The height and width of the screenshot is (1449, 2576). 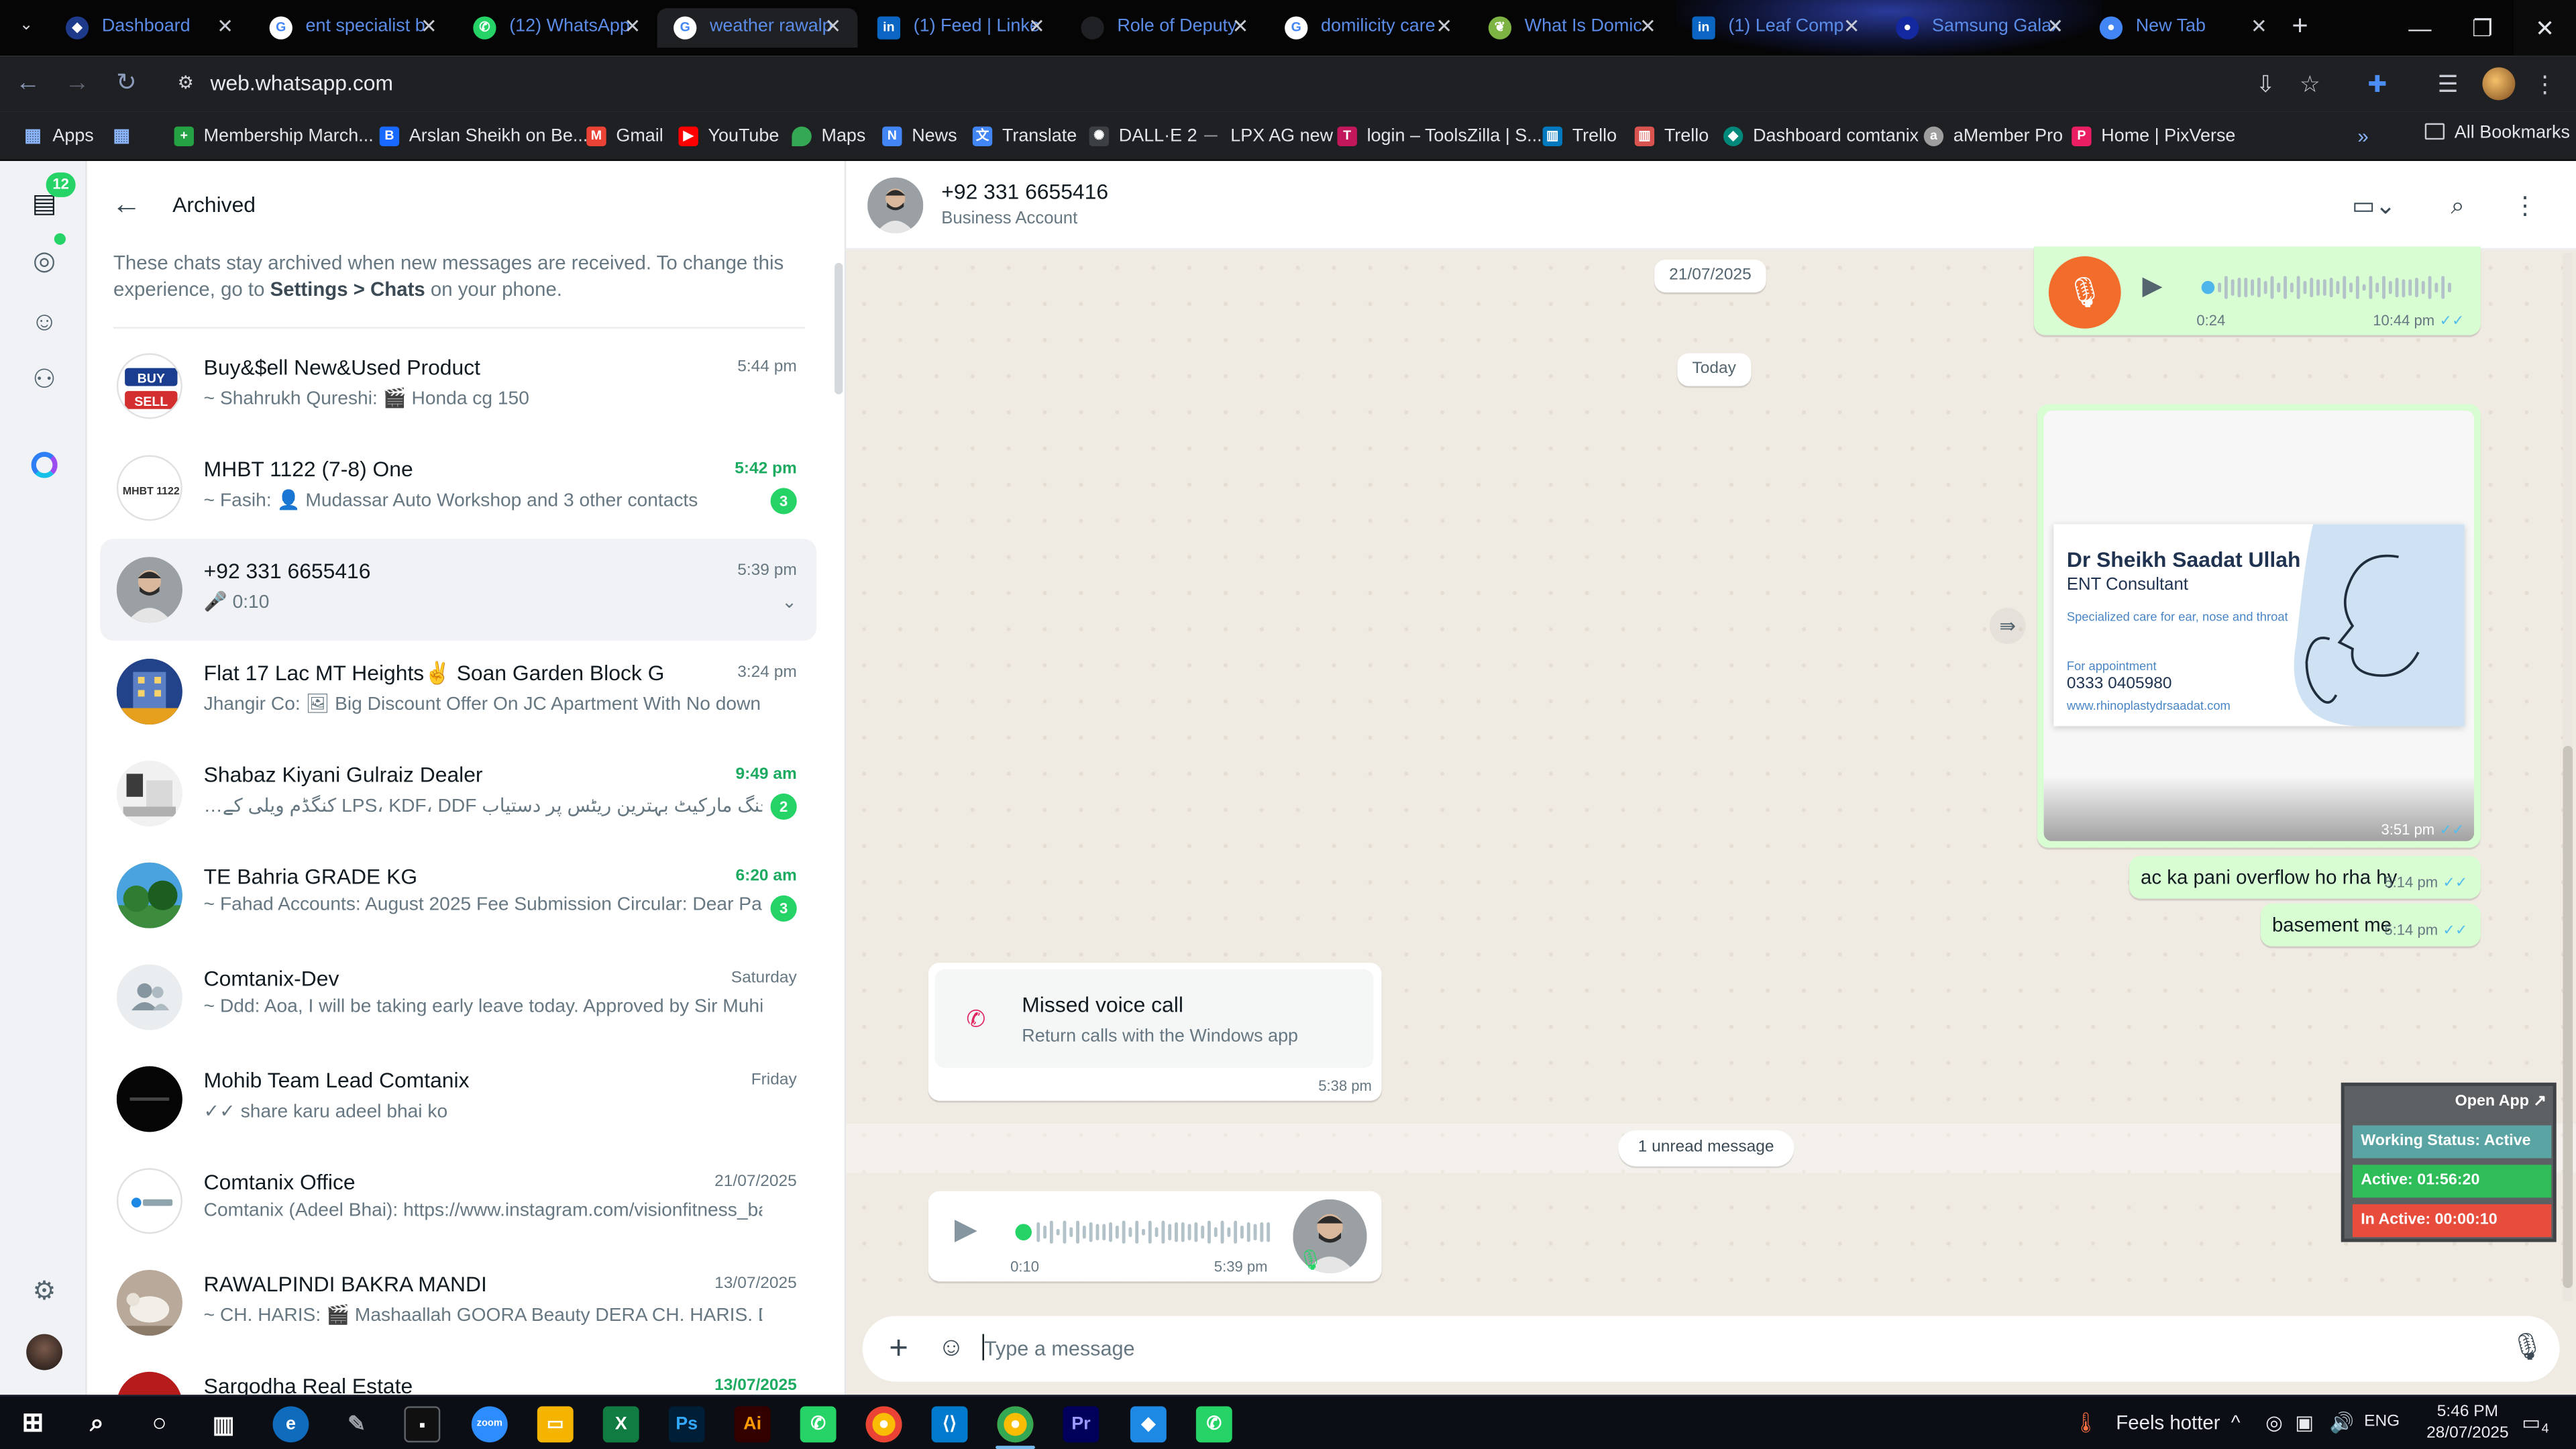 I want to click on contact-avatar, so click(x=895, y=205).